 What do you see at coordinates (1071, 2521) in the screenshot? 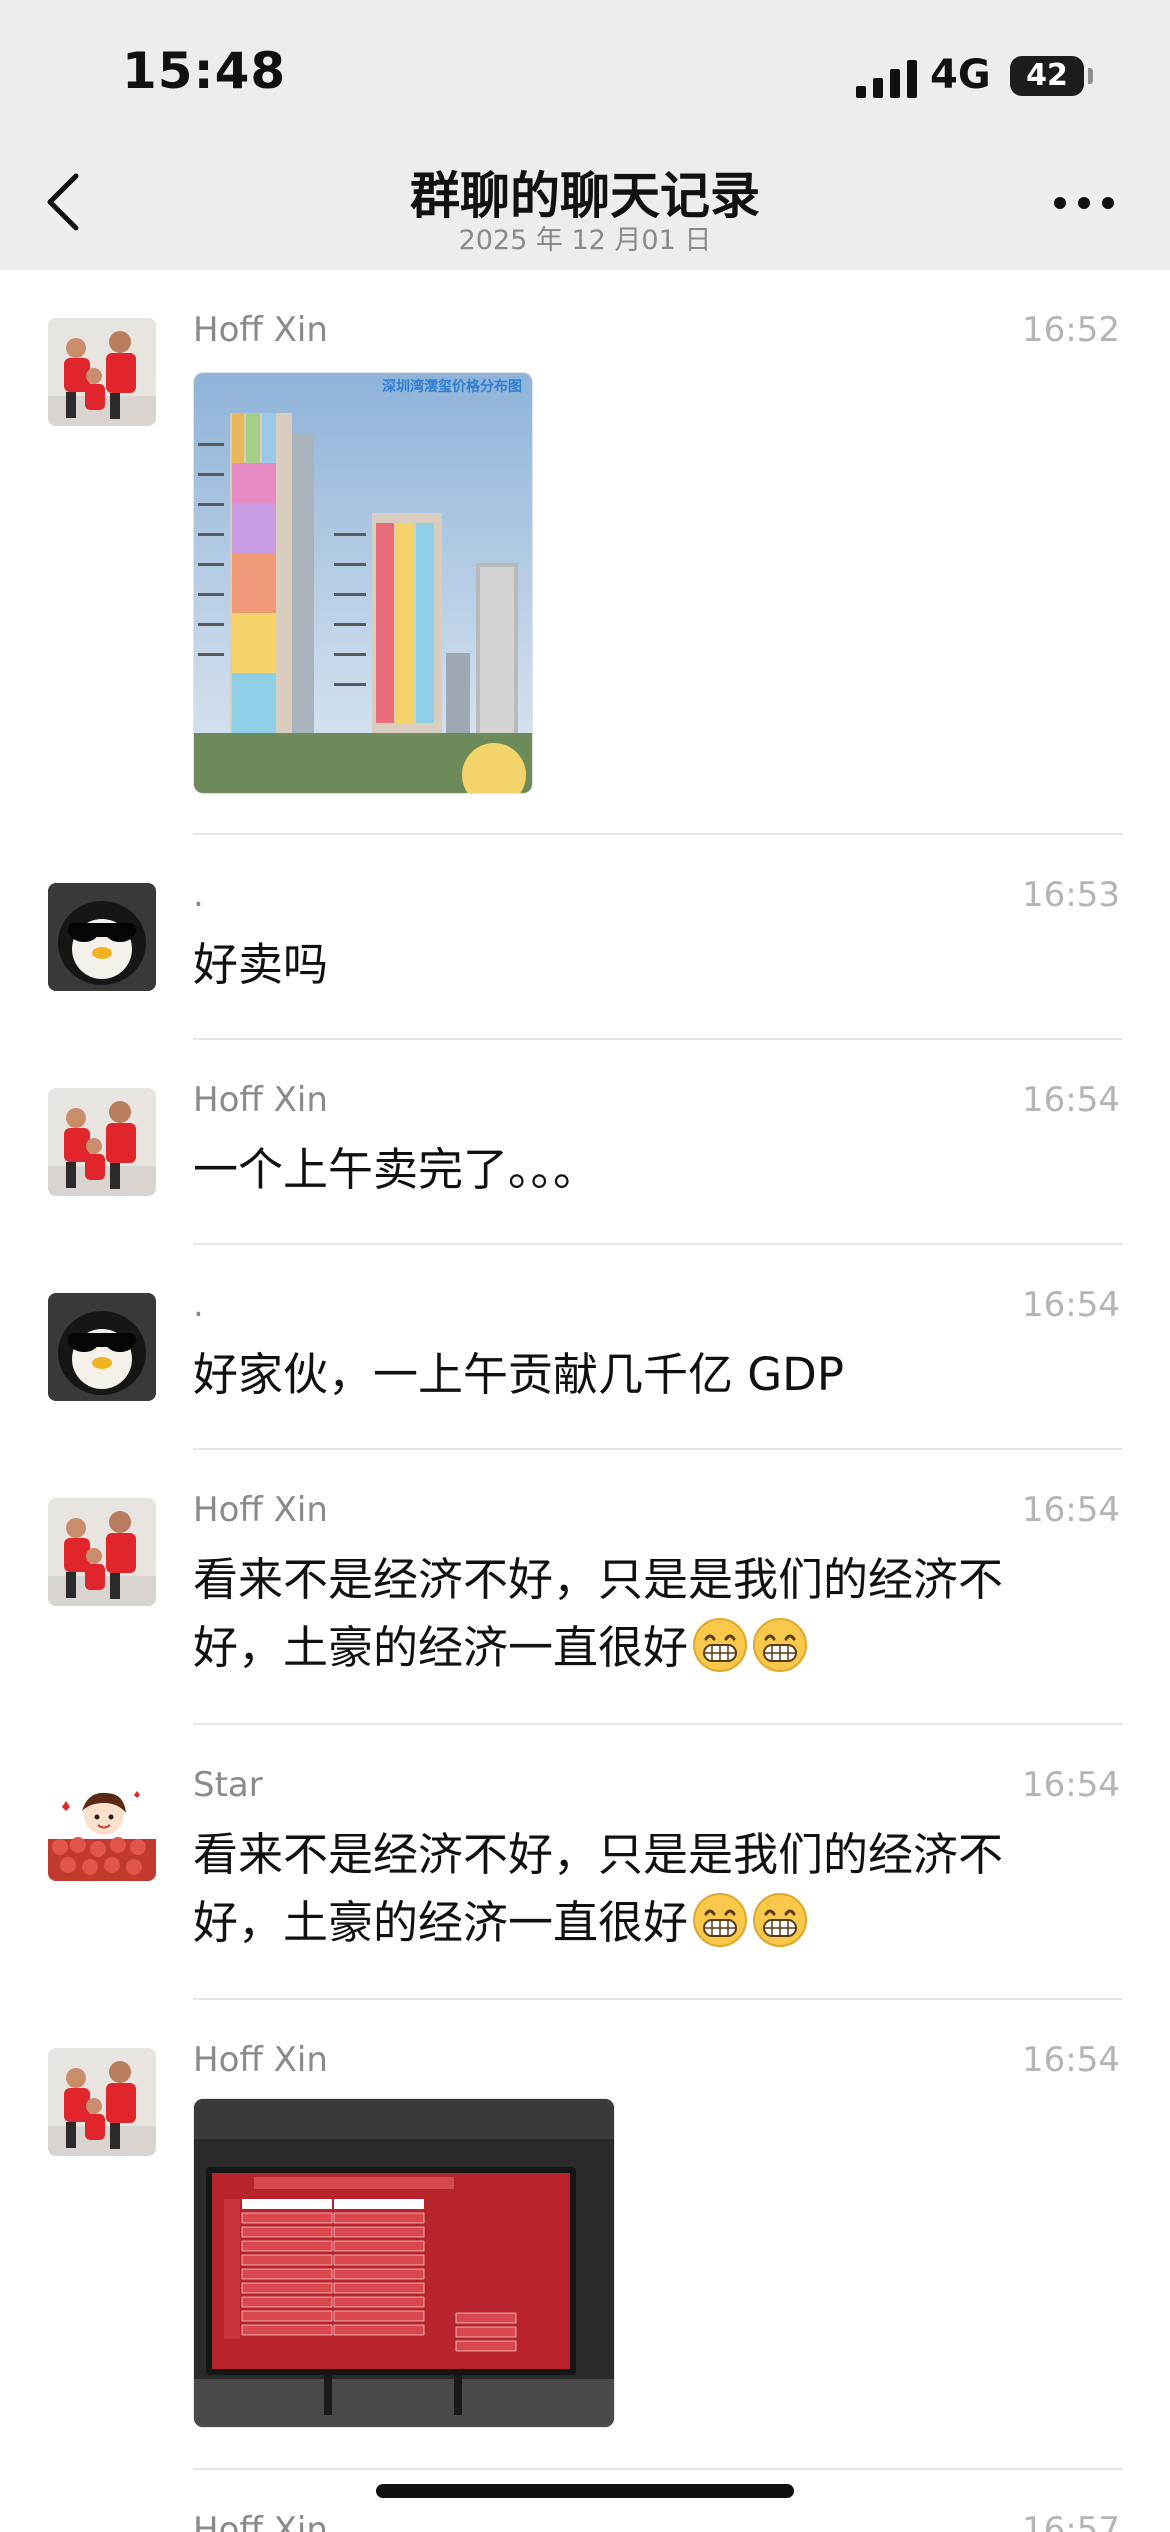
I see `message-time: 16:57` at bounding box center [1071, 2521].